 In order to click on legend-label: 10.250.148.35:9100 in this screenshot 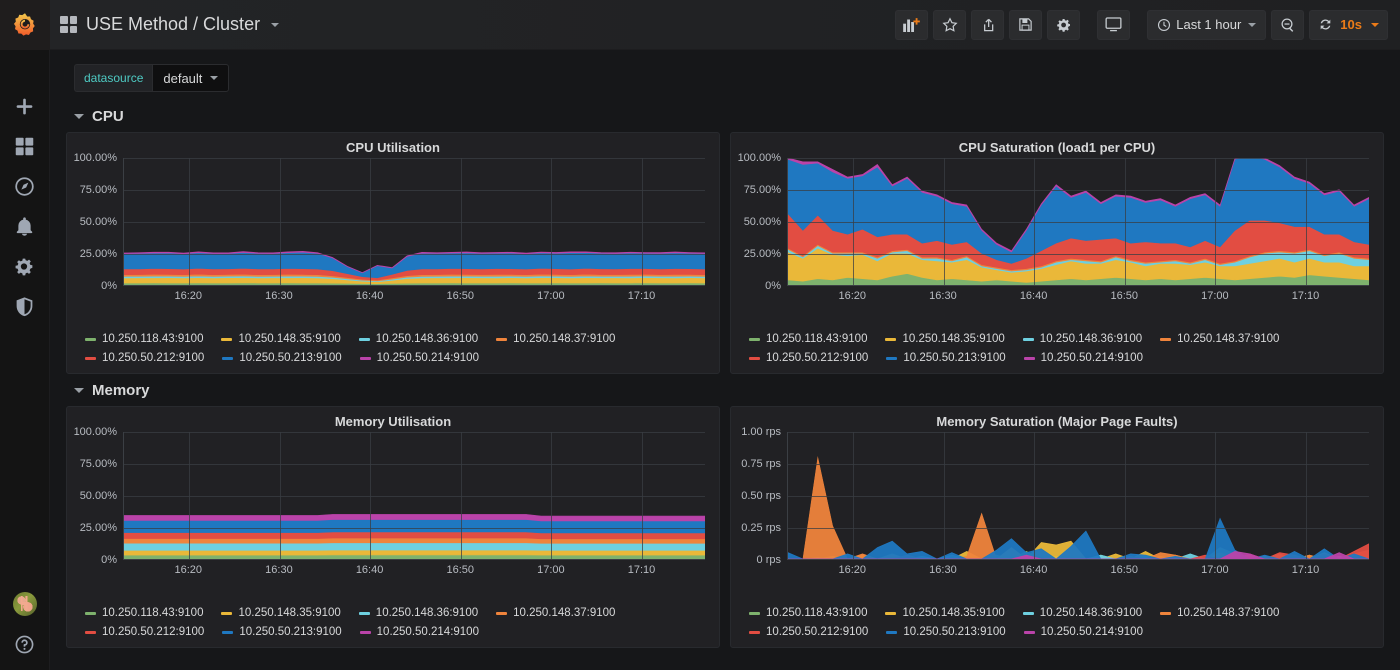, I will do `click(289, 339)`.